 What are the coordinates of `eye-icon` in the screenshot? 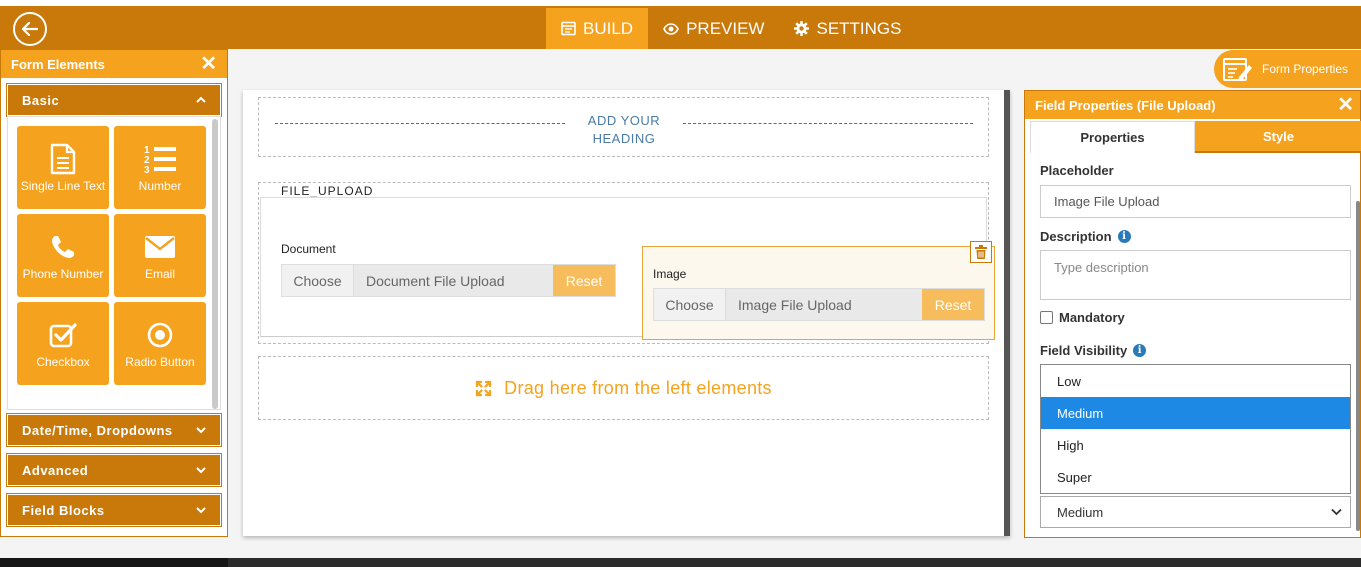 It's located at (671, 28).